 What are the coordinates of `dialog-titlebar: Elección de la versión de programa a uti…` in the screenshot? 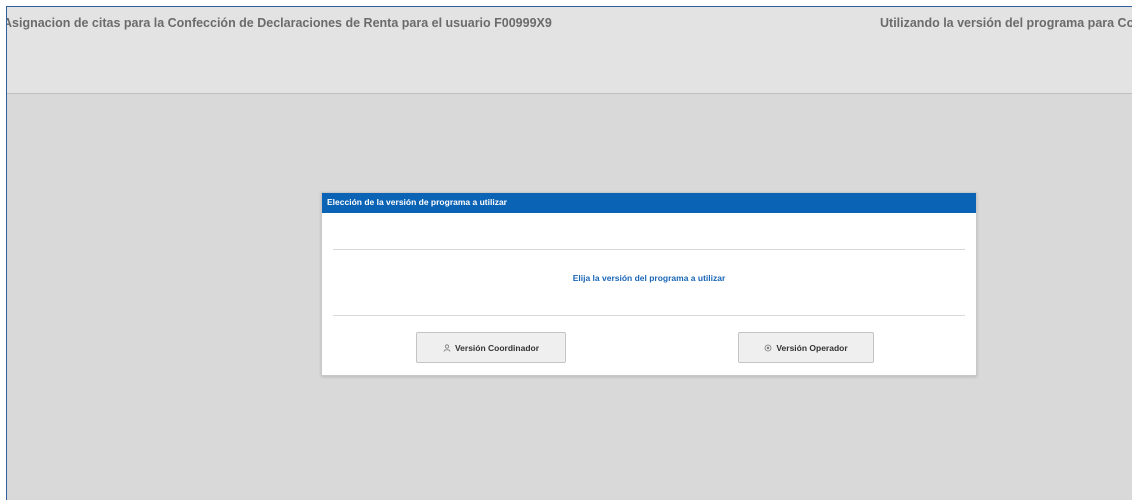 It's located at (649, 203).